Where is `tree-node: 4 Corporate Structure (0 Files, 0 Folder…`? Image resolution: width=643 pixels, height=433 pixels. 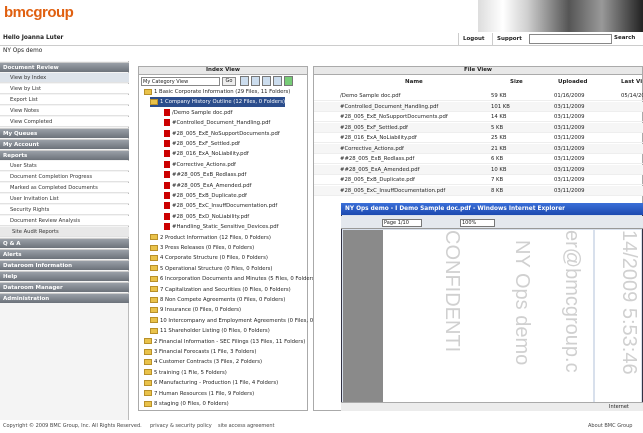 tree-node: 4 Corporate Structure (0 Files, 0 Folder… is located at coordinates (209, 258).